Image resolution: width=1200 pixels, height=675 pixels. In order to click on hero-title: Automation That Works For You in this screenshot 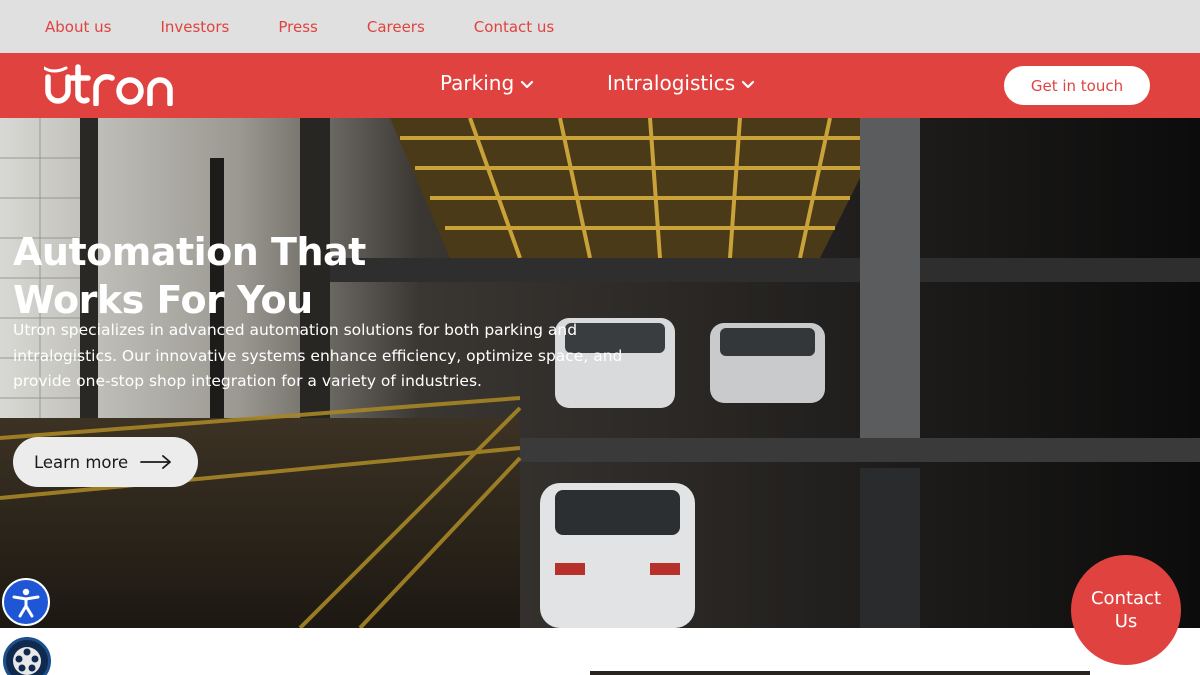, I will do `click(243, 276)`.